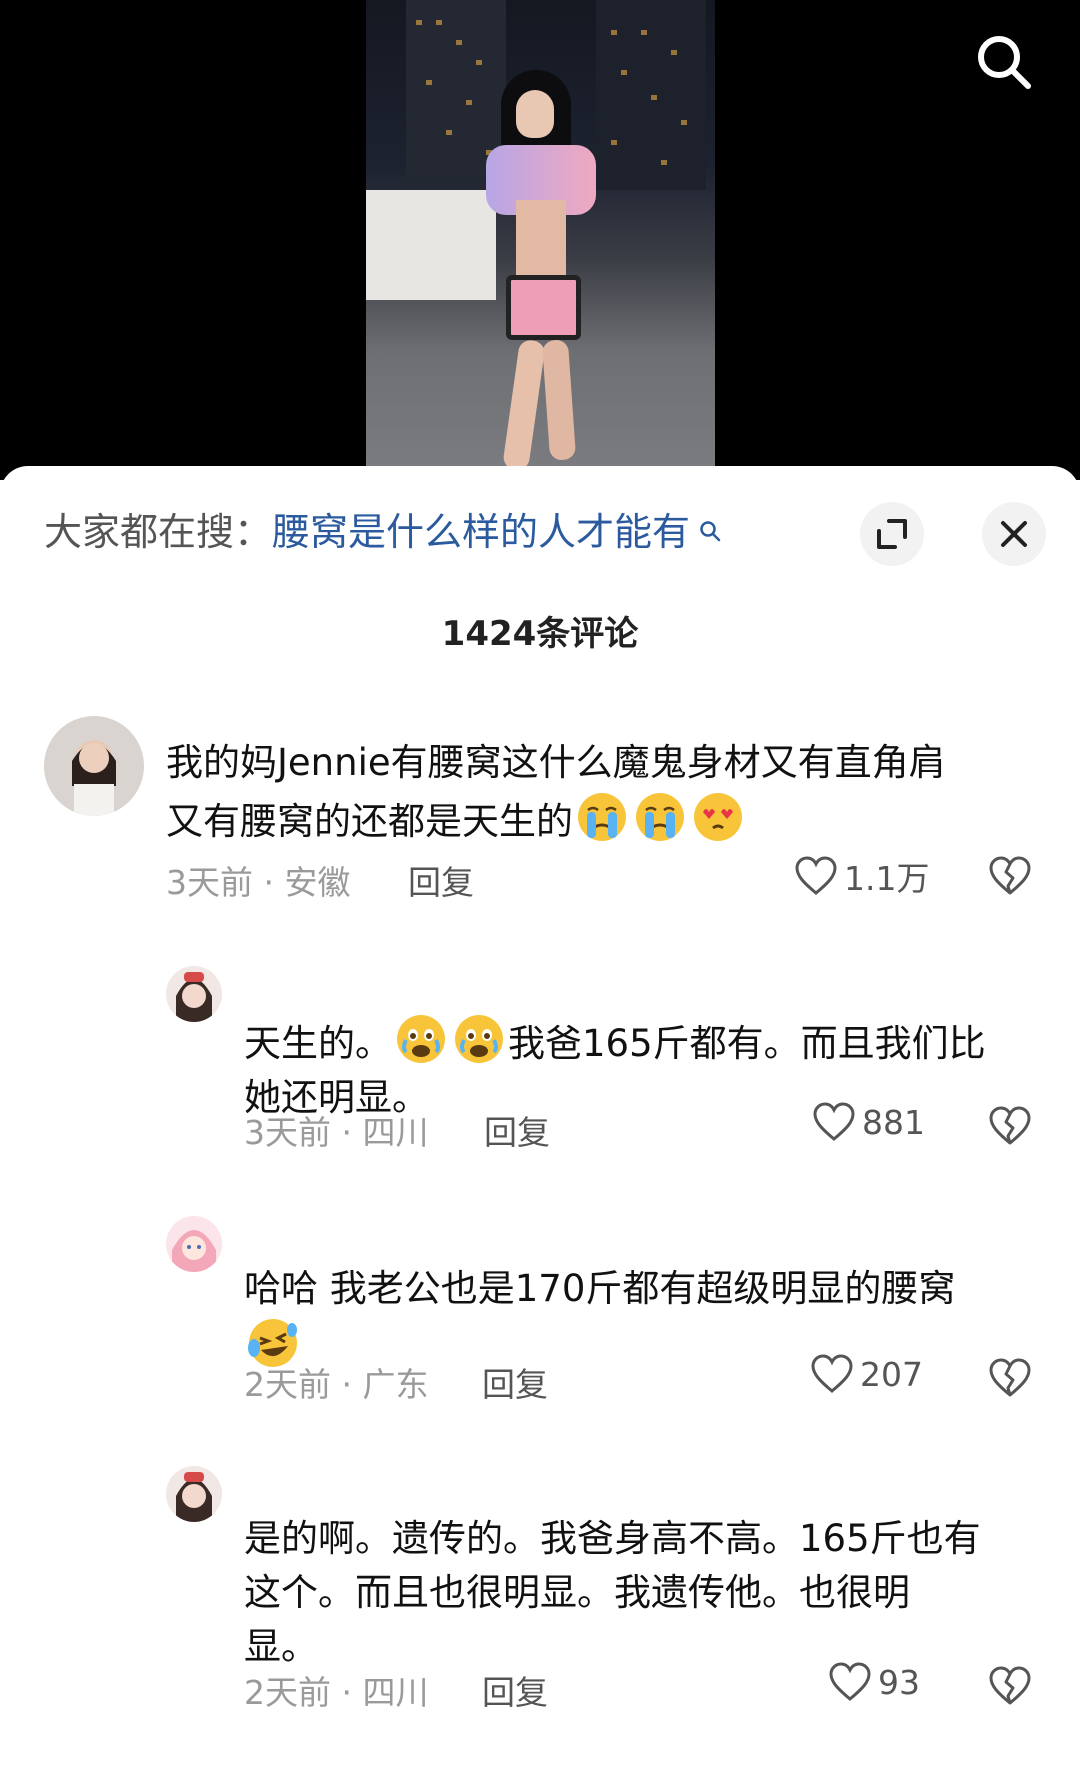 The height and width of the screenshot is (1768, 1080). What do you see at coordinates (431, 245) in the screenshot?
I see `rooftop-wall` at bounding box center [431, 245].